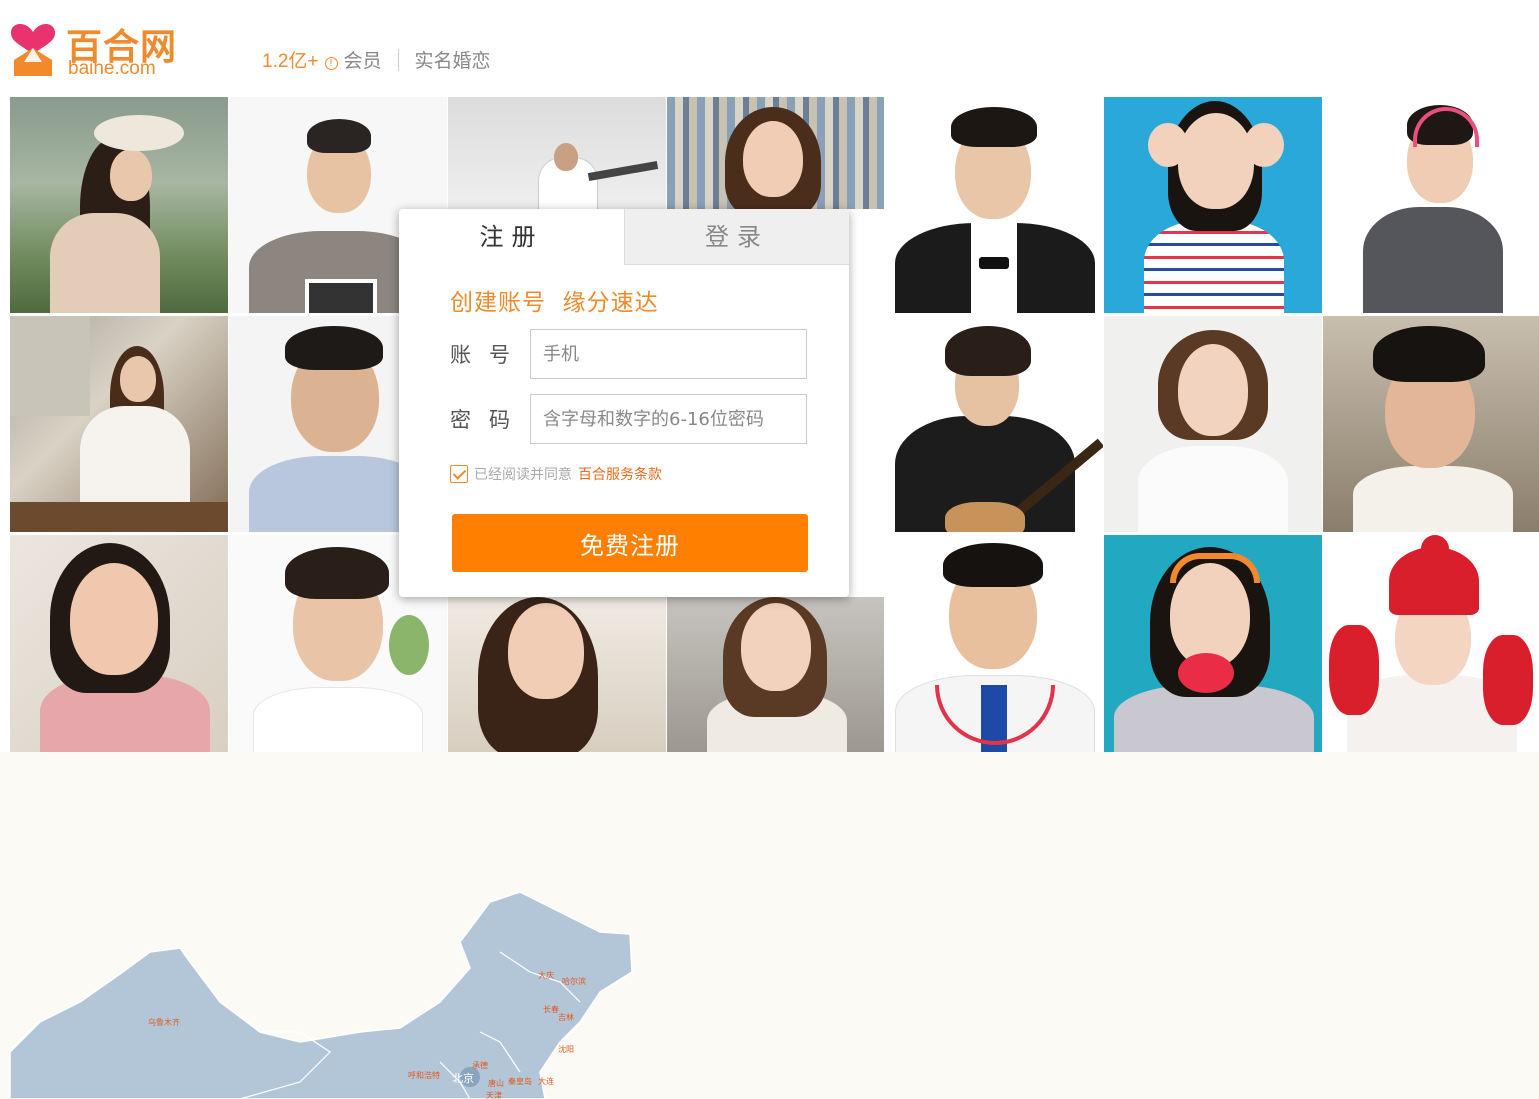 Image resolution: width=1539 pixels, height=1099 pixels. I want to click on tagline: 实名婚恋, so click(452, 61).